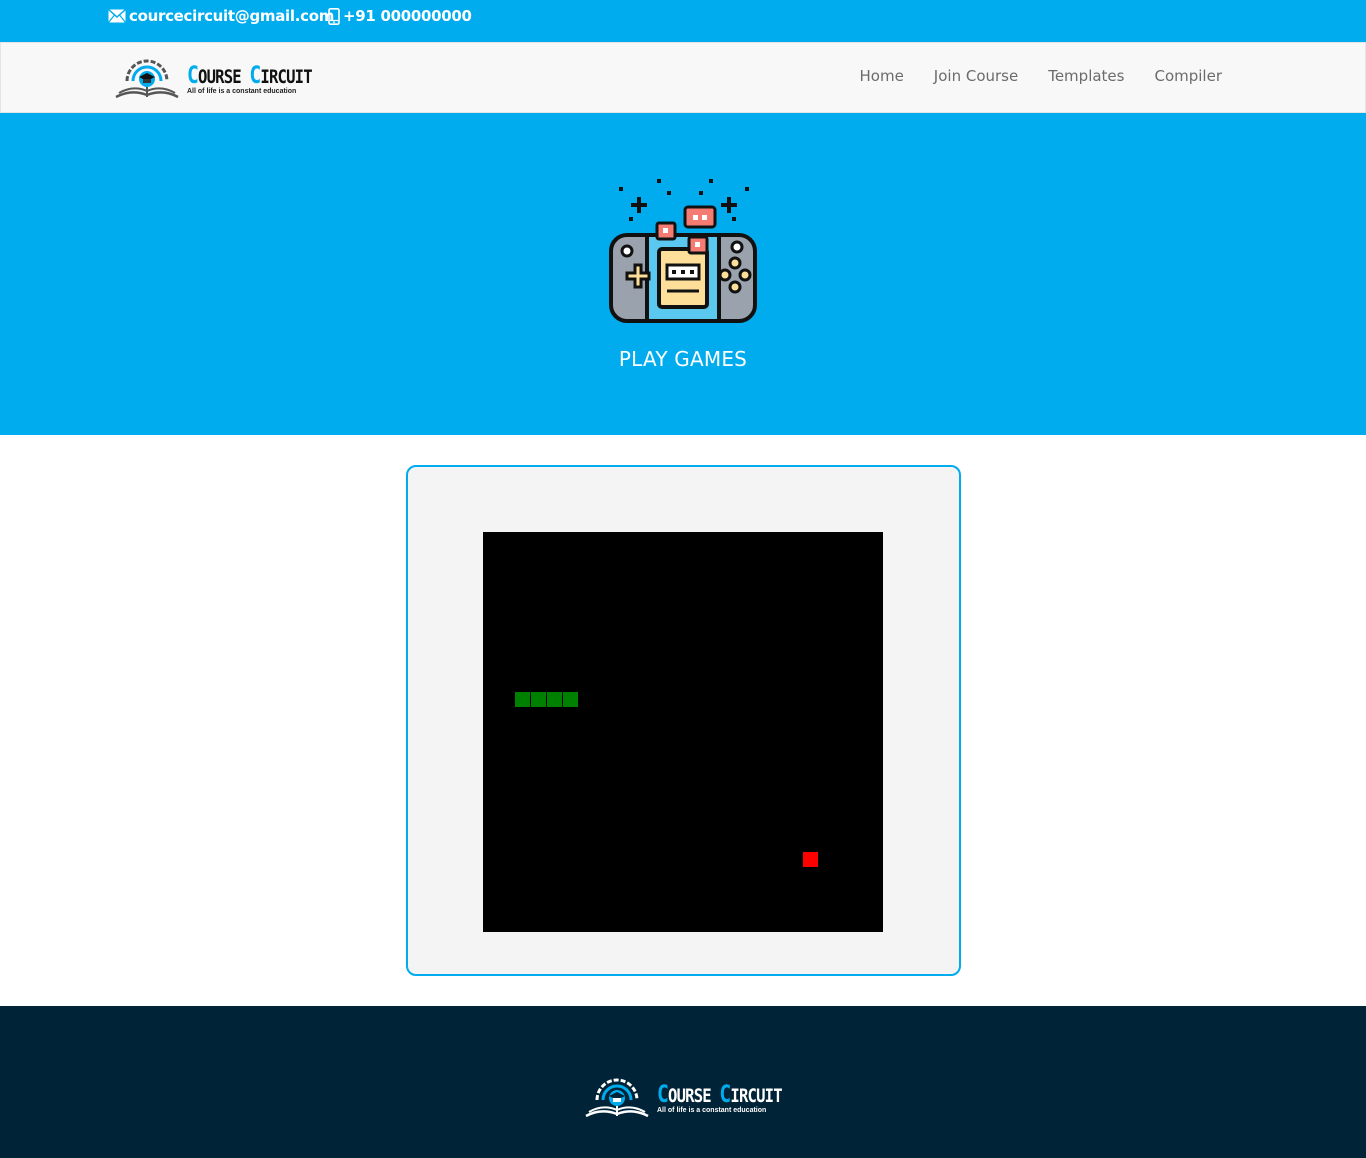  I want to click on nav-menu: Home Join Course Templates Compiler, so click(1034, 76).